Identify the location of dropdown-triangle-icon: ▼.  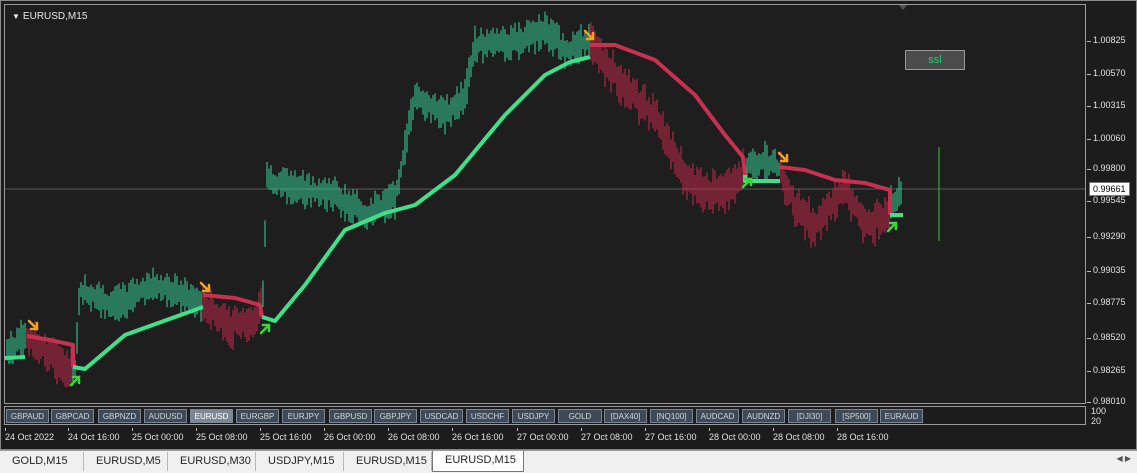
(16, 16).